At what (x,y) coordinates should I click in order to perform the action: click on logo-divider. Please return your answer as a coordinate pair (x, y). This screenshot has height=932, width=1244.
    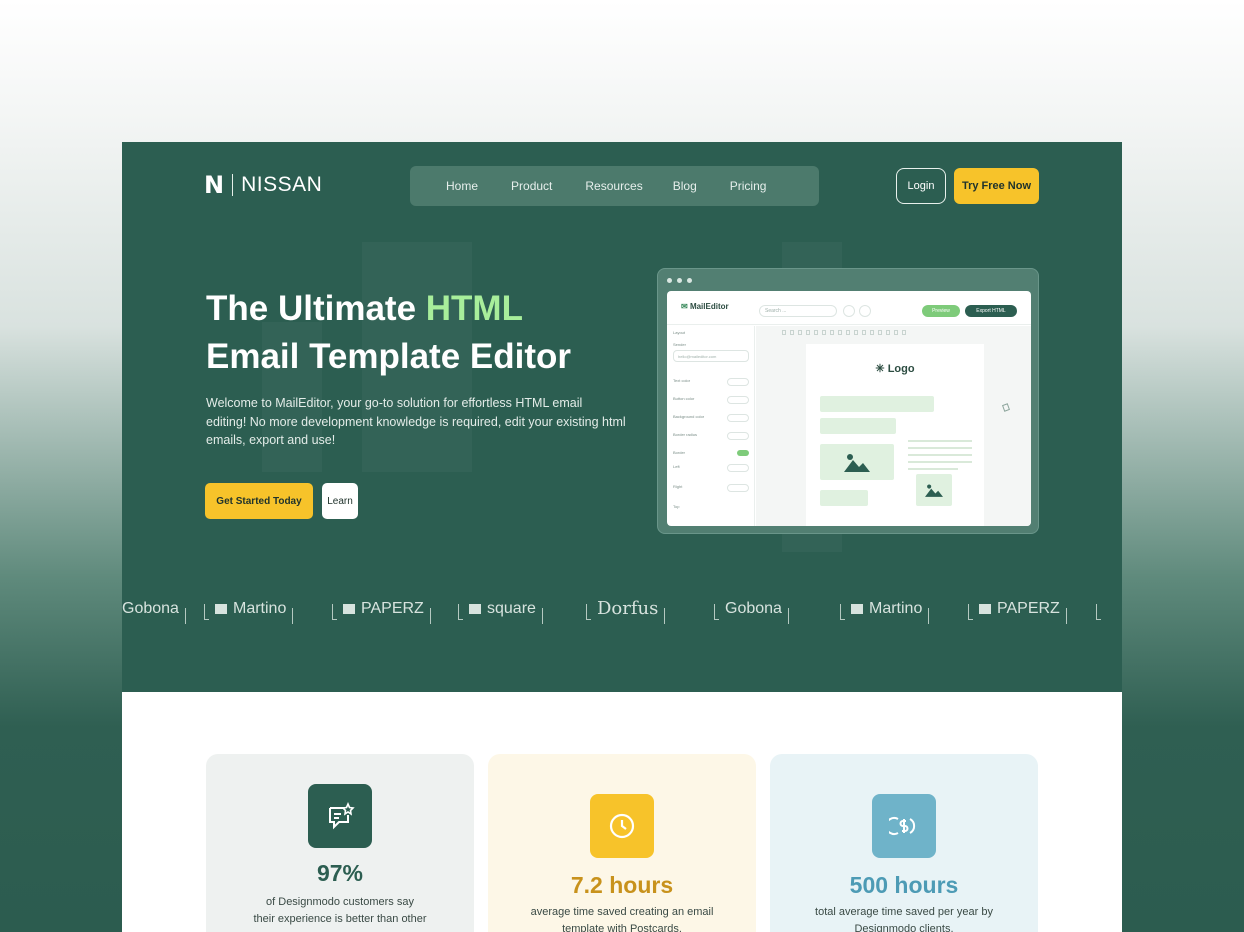
    Looking at the image, I should click on (233, 185).